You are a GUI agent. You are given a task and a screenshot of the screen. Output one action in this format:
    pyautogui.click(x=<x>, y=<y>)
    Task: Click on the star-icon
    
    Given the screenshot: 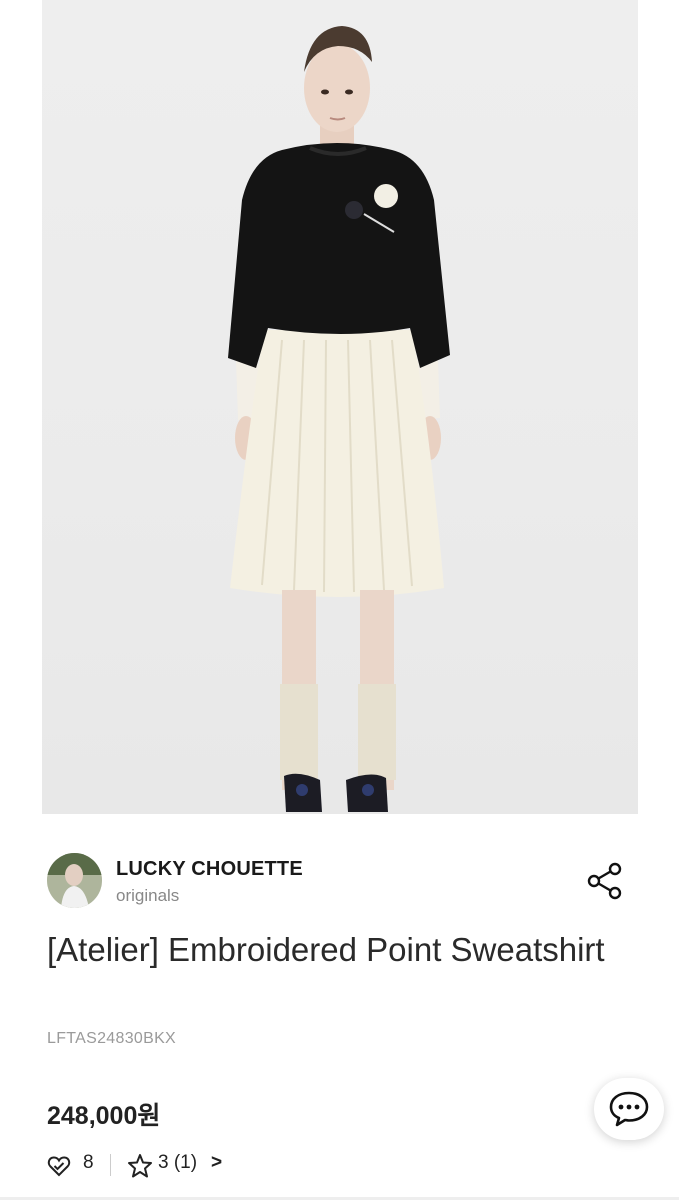 What is the action you would take?
    pyautogui.click(x=140, y=1166)
    